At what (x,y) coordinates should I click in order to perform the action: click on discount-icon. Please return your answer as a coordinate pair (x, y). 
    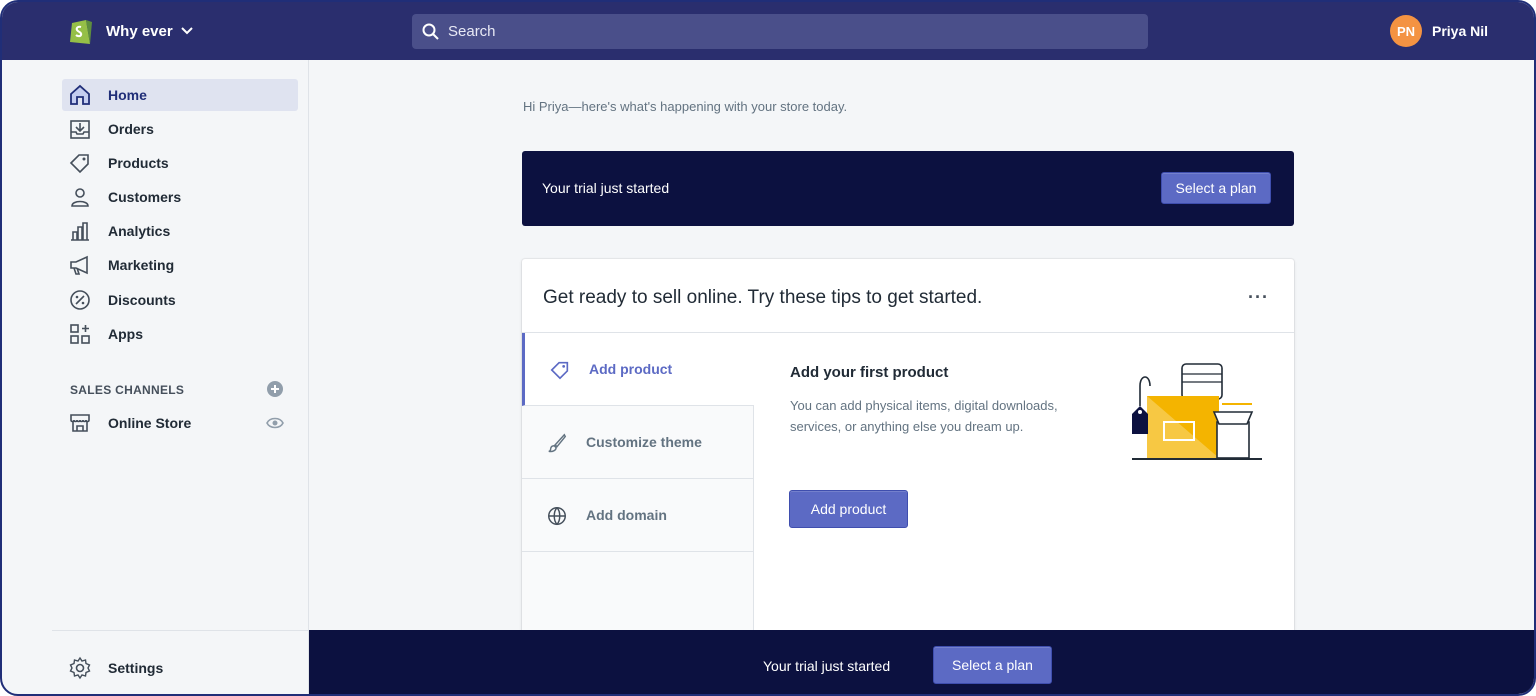
    Looking at the image, I should click on (80, 300).